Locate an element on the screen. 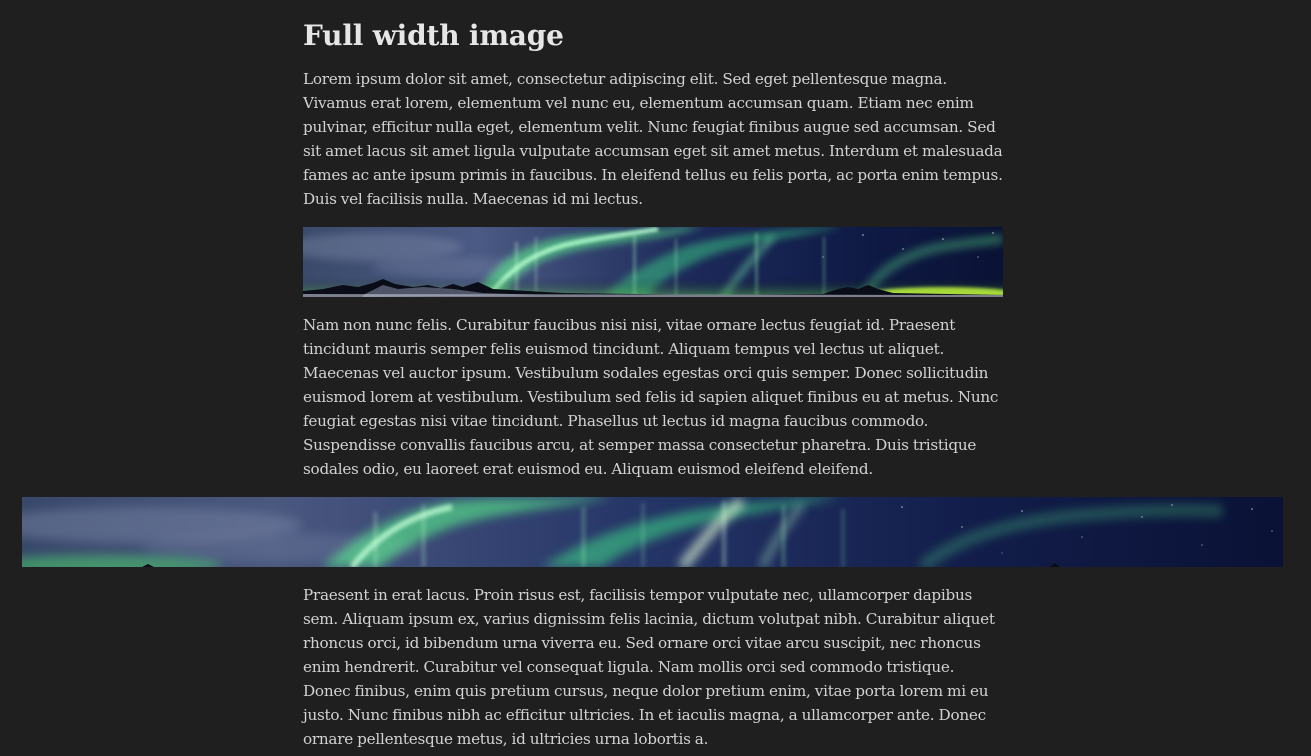 This screenshot has height=756, width=1311. aurora-image-full-width is located at coordinates (652, 532).